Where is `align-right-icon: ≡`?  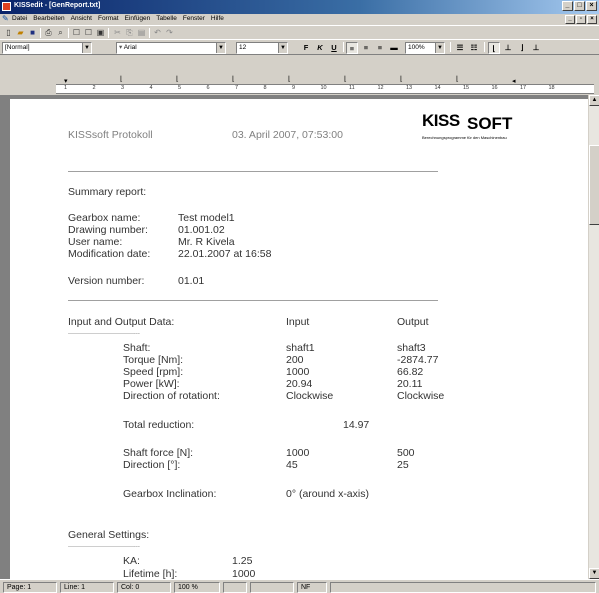
align-right-icon: ≡ is located at coordinates (380, 48).